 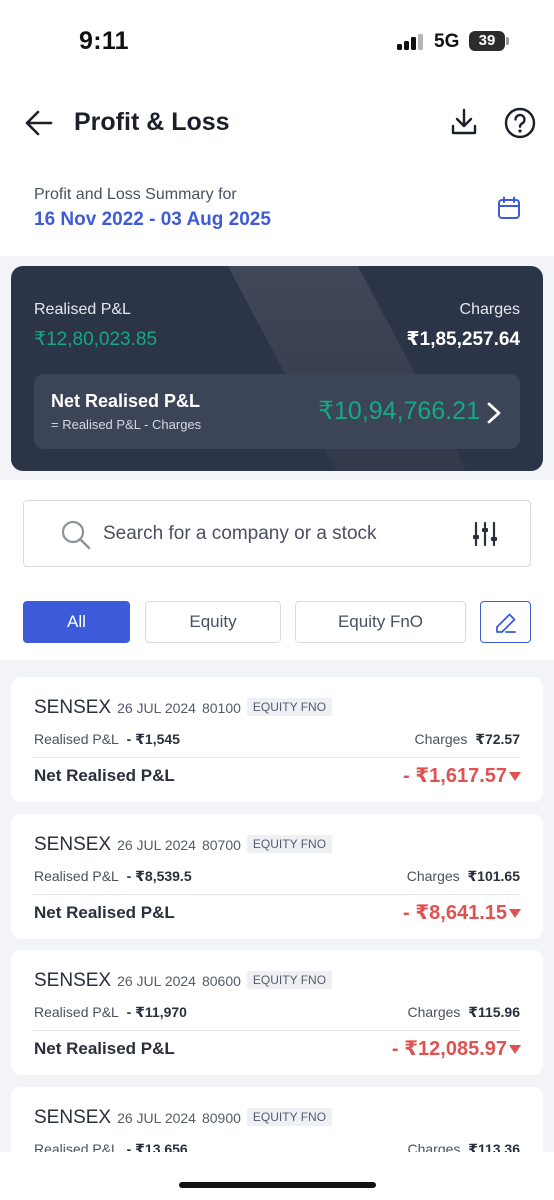 I want to click on trade-symbol-row: SENSEX 26 JUL 2024 80100 EQUITY FNO, so click(x=183, y=708).